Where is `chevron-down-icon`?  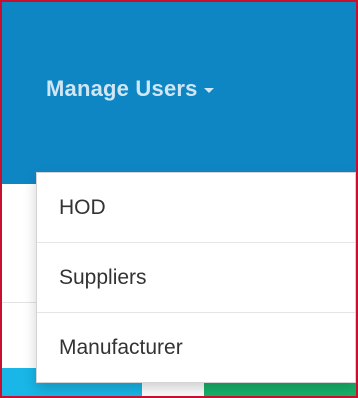
chevron-down-icon is located at coordinates (208, 90).